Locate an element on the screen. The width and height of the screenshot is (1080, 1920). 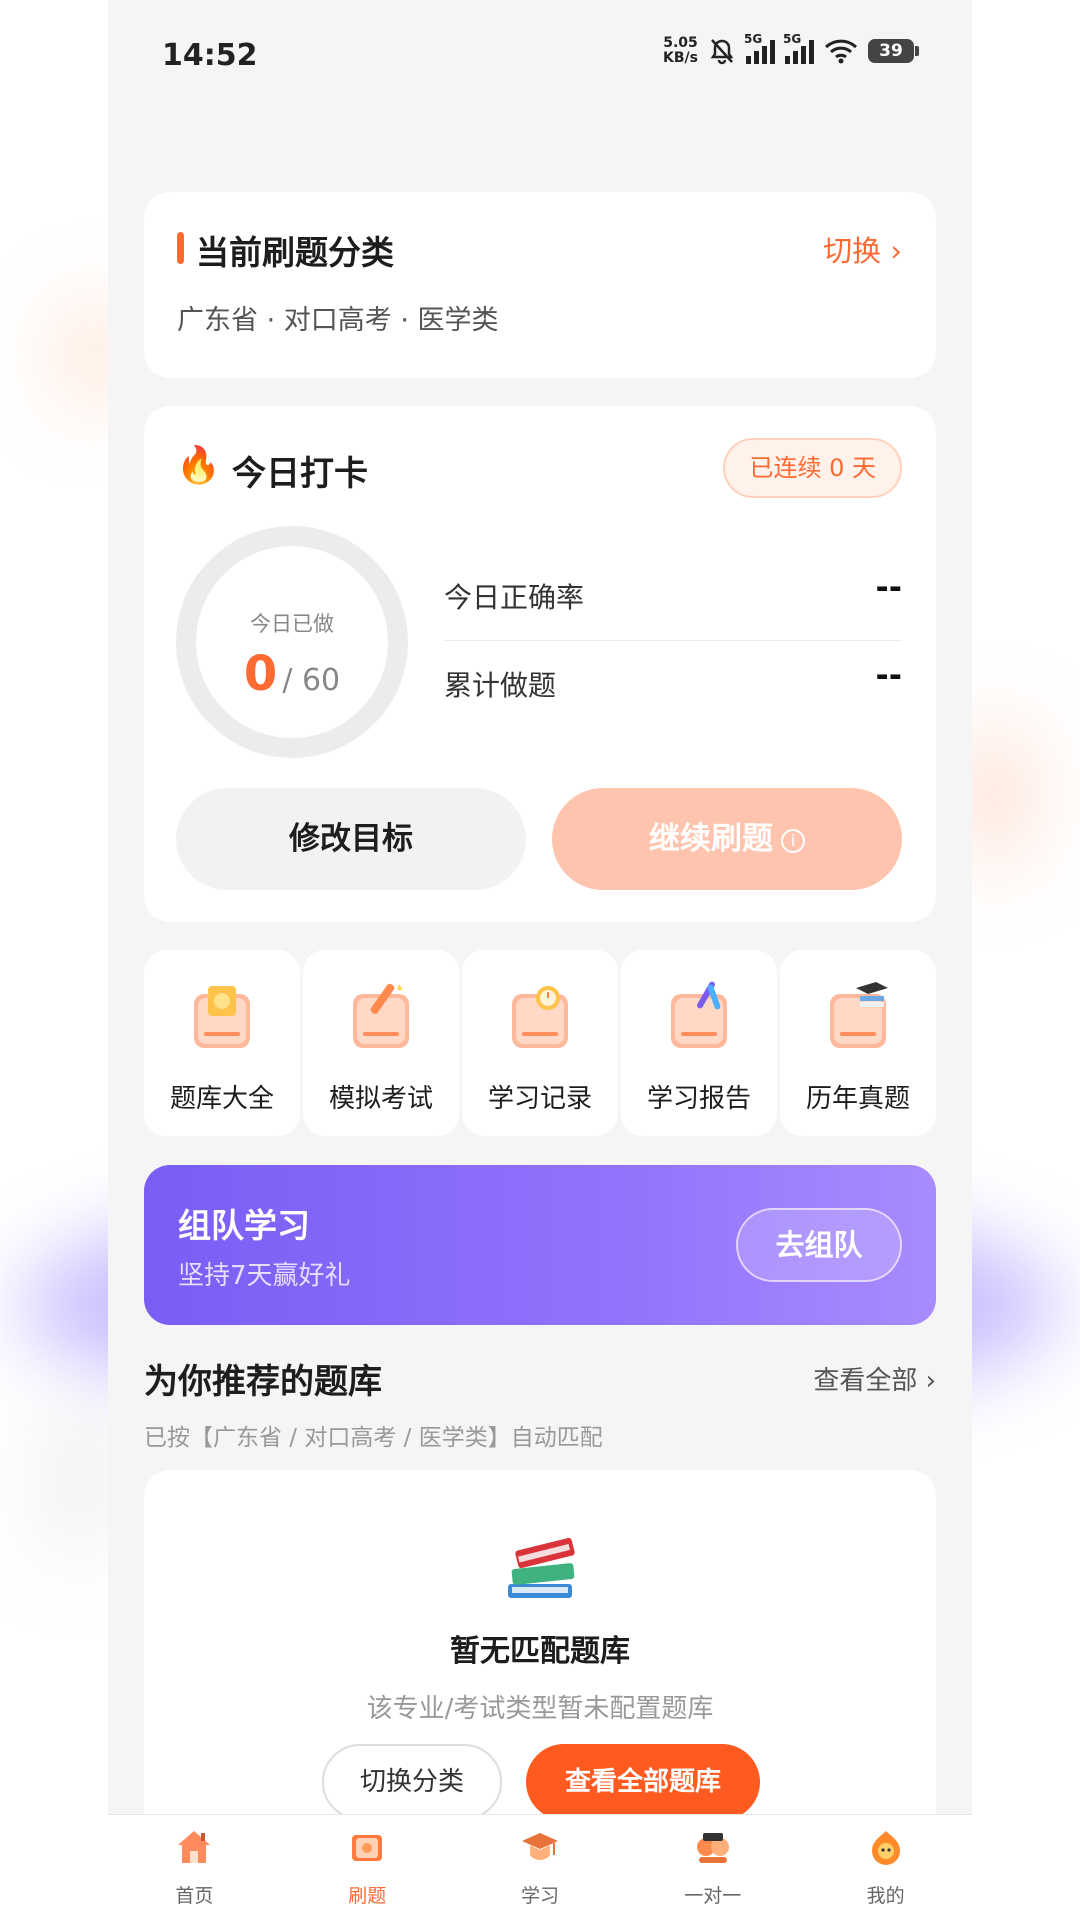
books-icon is located at coordinates (541, 1567).